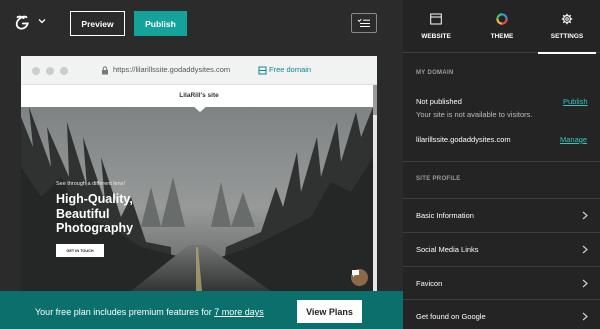 Image resolution: width=600 pixels, height=329 pixels. What do you see at coordinates (91, 184) in the screenshot?
I see `hero-tagline: See through a different lens!` at bounding box center [91, 184].